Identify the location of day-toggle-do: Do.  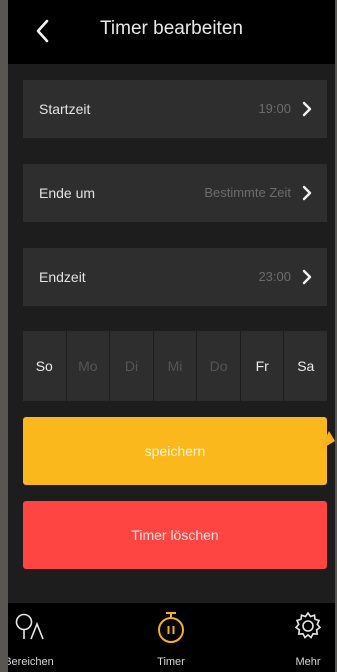
(218, 366).